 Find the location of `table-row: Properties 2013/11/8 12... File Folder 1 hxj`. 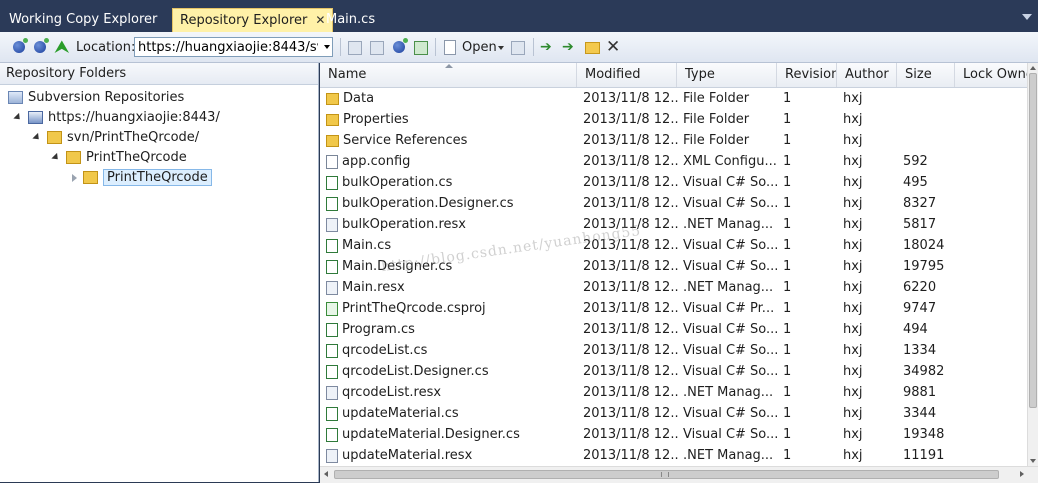

table-row: Properties 2013/11/8 12... File Folder 1 hxj is located at coordinates (673, 119).